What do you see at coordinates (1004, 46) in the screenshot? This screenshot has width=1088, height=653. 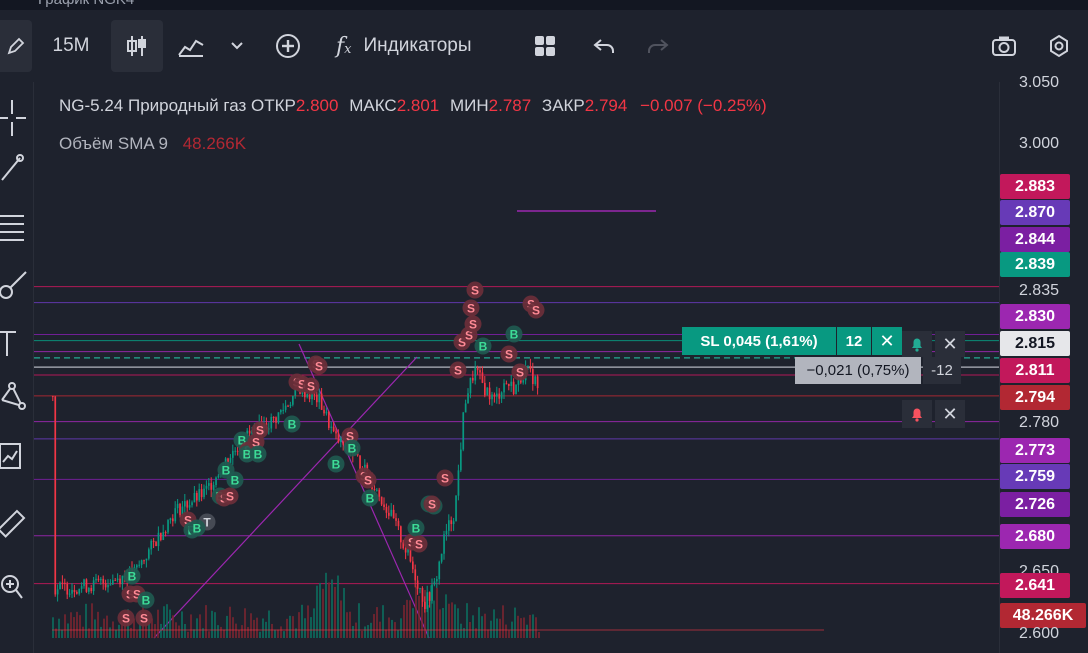 I see `camera-icon` at bounding box center [1004, 46].